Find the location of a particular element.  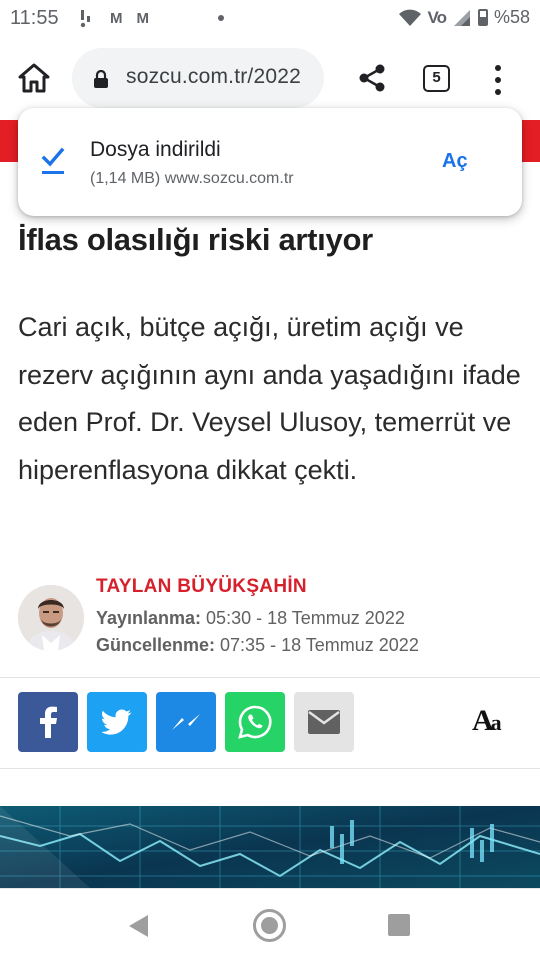

messenger-icon is located at coordinates (186, 722).